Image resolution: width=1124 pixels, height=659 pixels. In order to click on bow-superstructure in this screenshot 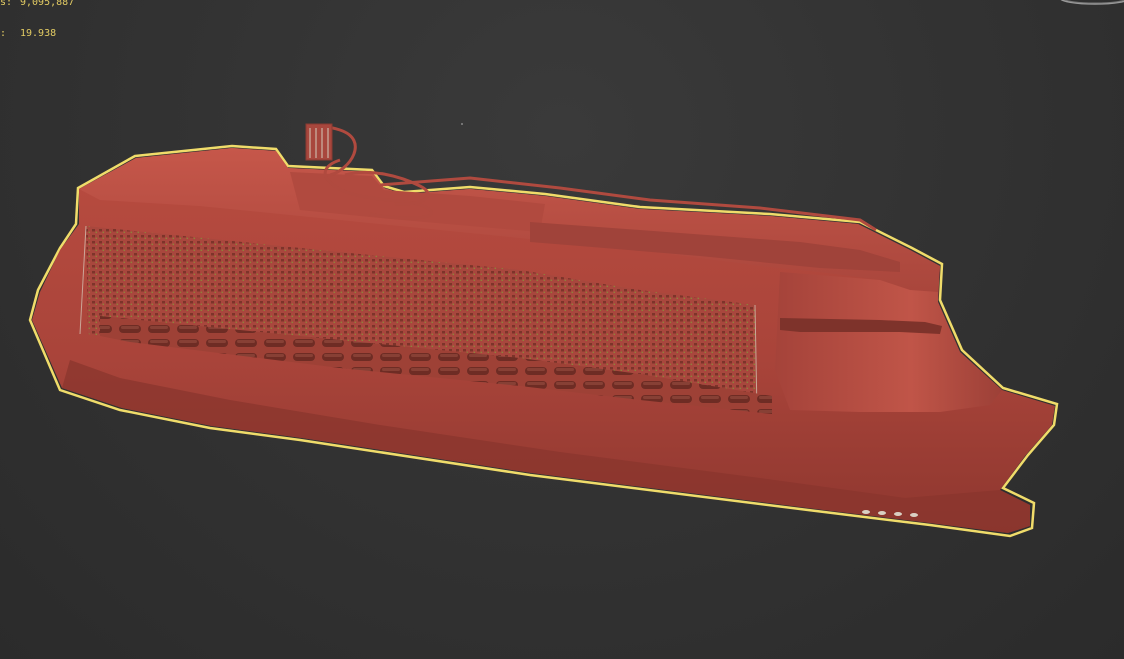, I will do `click(888, 342)`.